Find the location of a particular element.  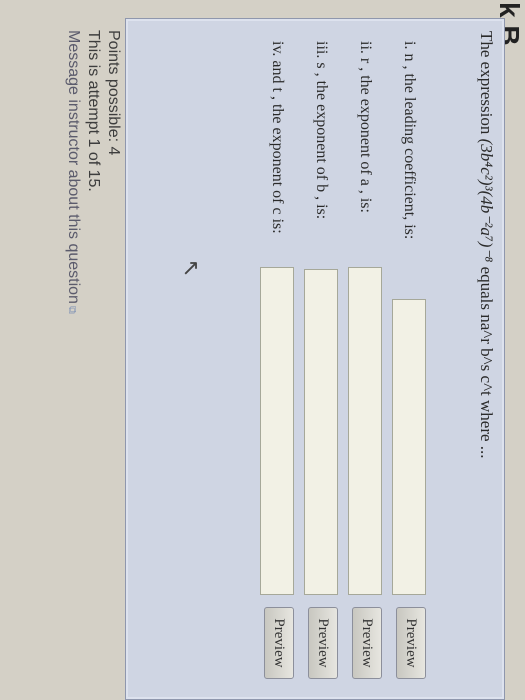

attempt-info: This is attempt 1 of 15. is located at coordinates (93, 111).